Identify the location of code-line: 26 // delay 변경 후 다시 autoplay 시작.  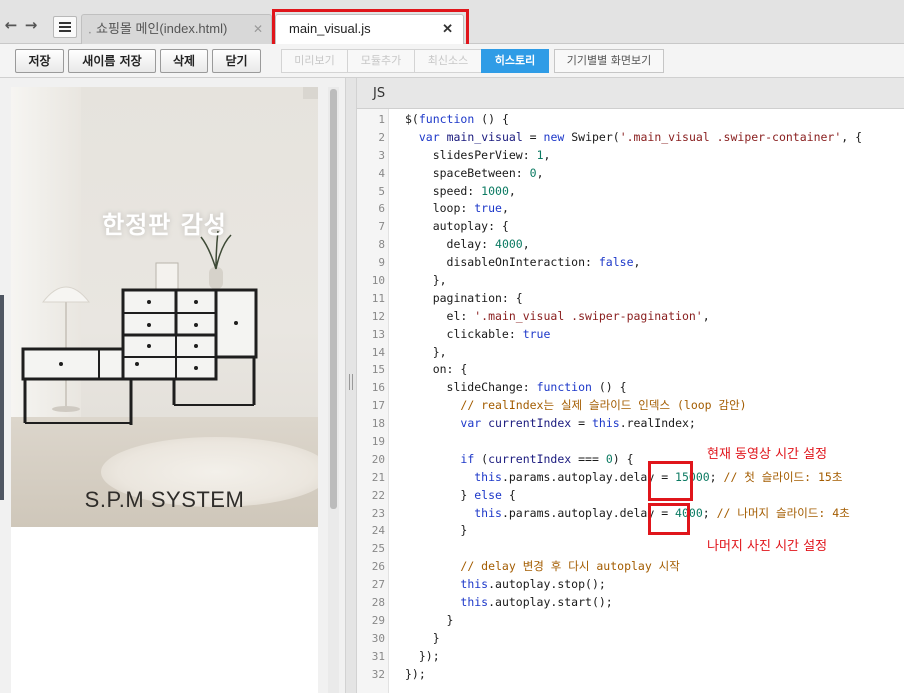
(630, 567).